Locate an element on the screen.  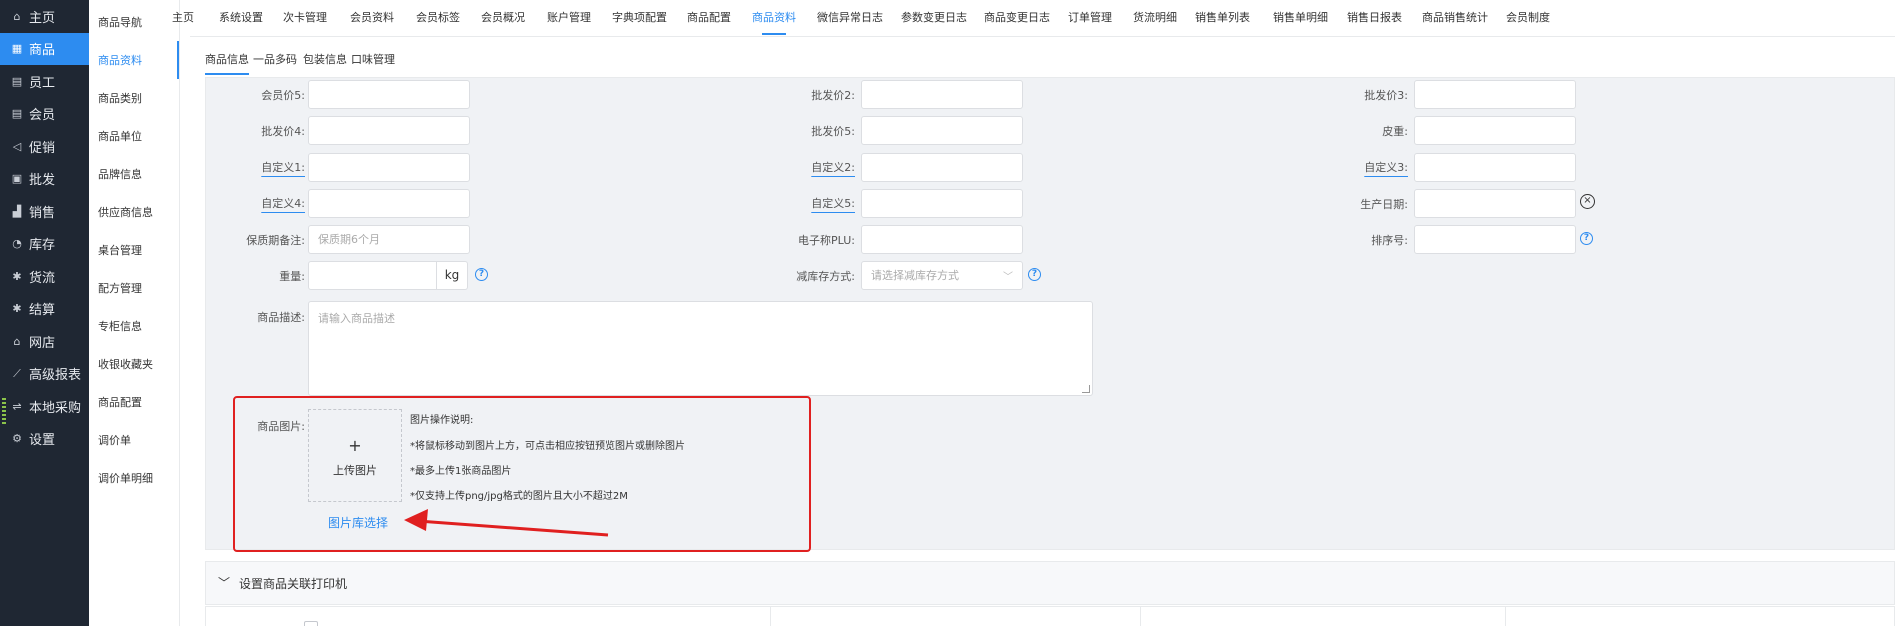
sort-no-input is located at coordinates (1495, 239).